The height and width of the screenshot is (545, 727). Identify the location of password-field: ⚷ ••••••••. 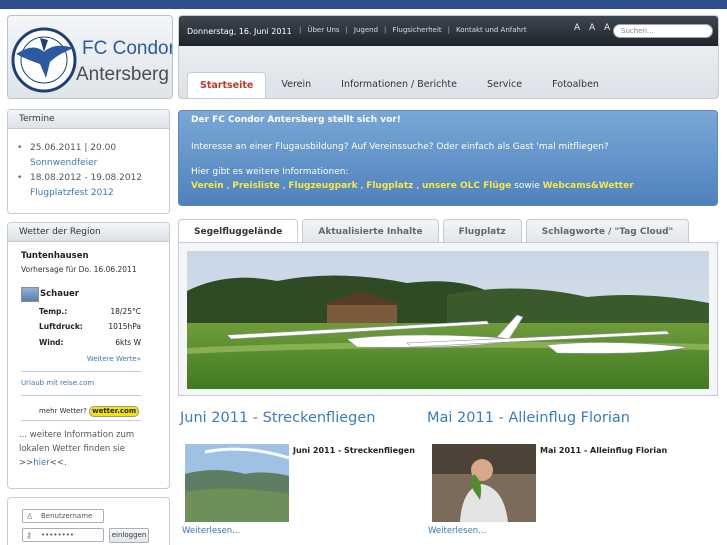
(63, 535).